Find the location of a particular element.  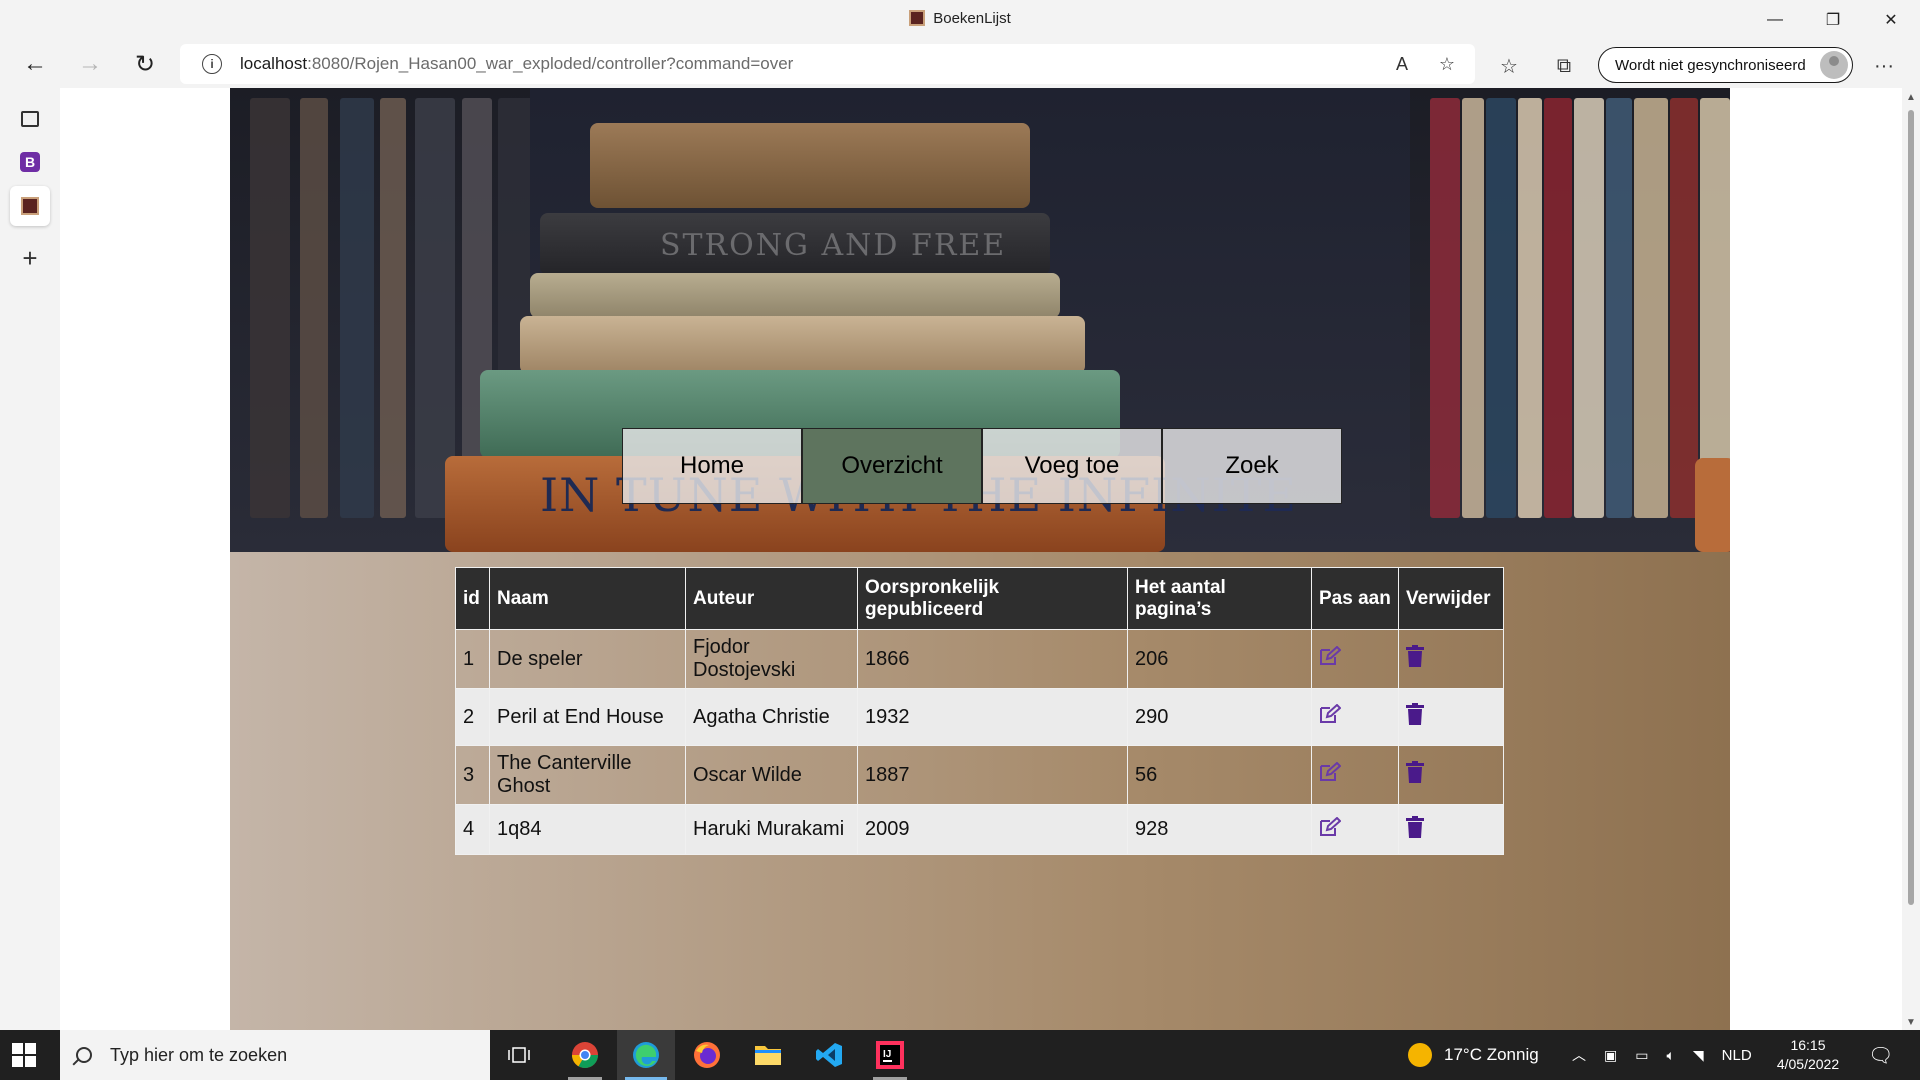

cell-naam: 1q84 is located at coordinates (587, 829).